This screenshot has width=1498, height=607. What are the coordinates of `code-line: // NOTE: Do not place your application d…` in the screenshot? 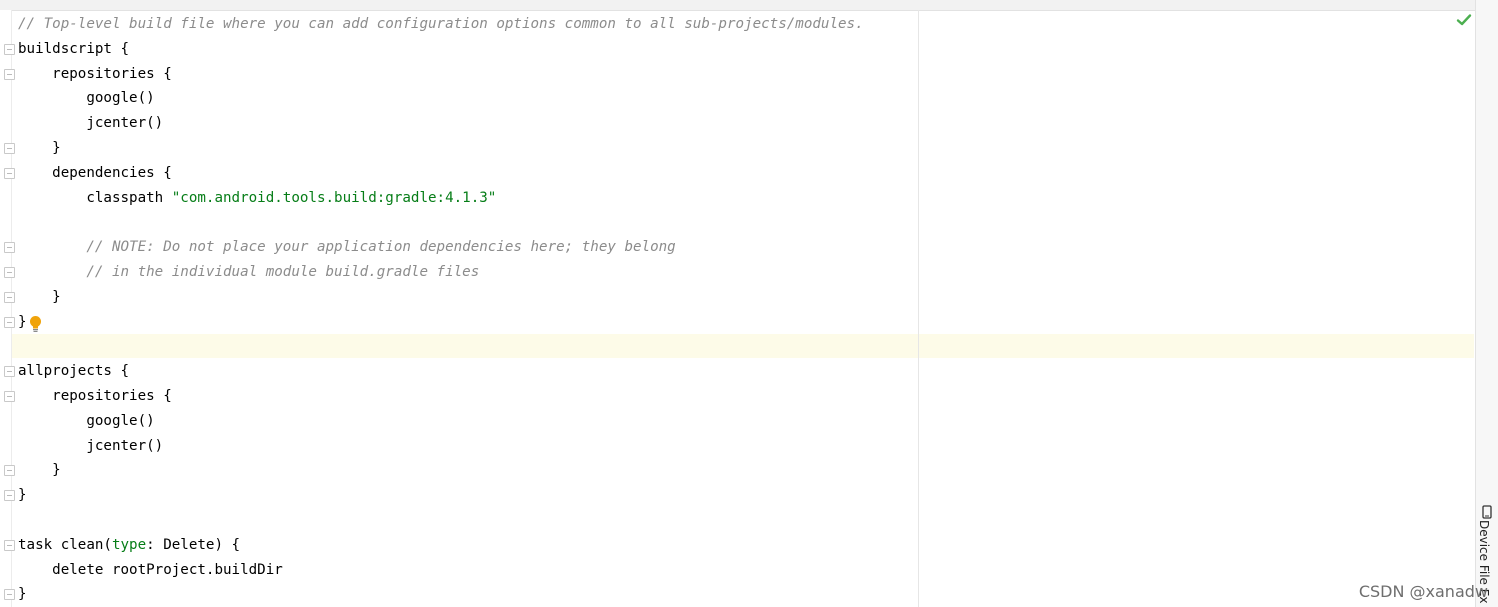 It's located at (441, 247).